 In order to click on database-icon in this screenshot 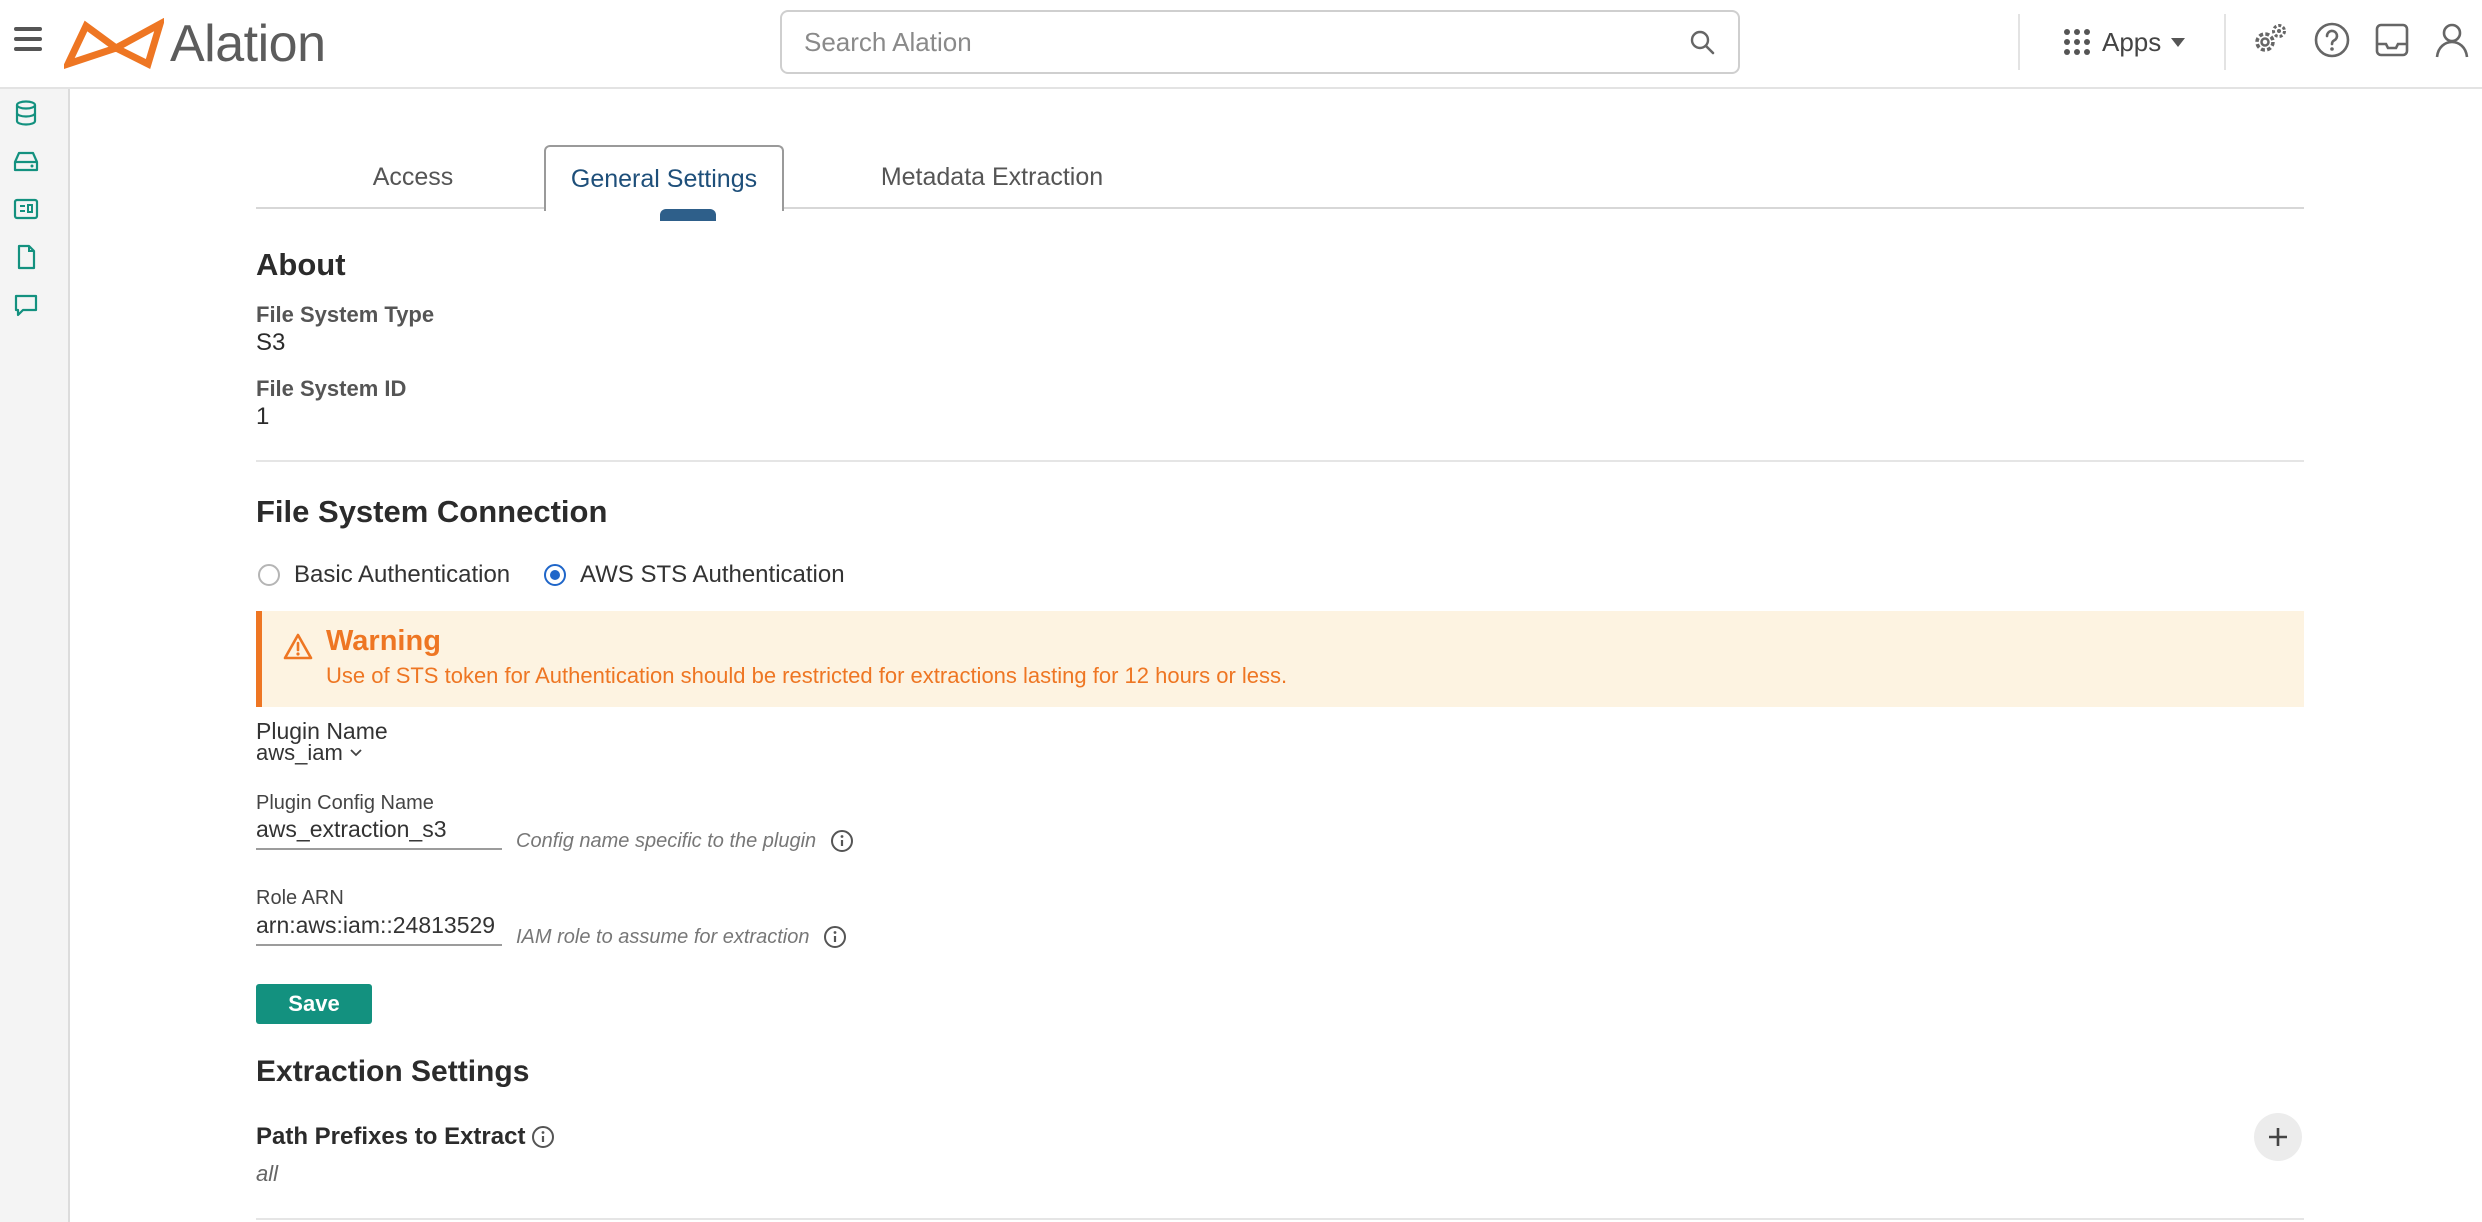, I will do `click(26, 113)`.